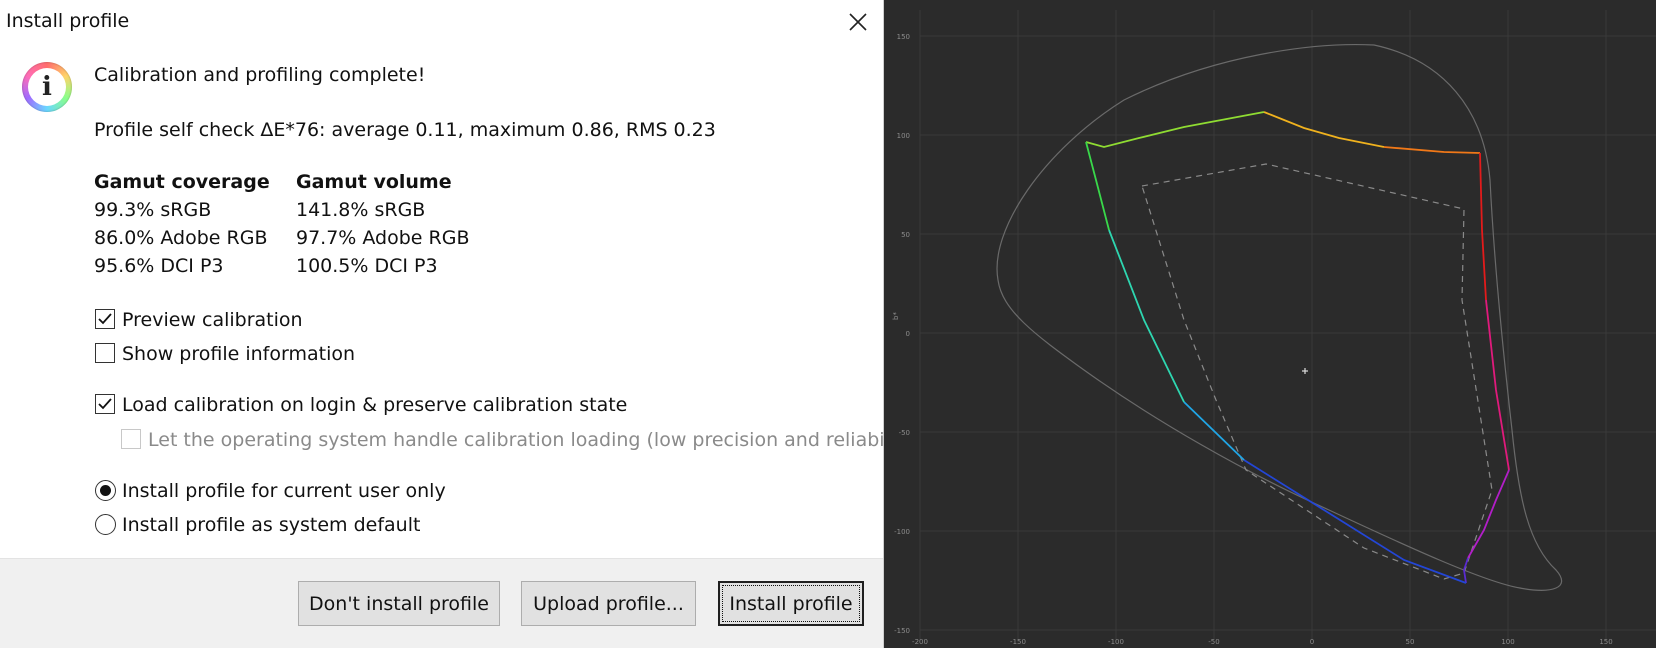 This screenshot has height=648, width=1656. Describe the element at coordinates (238, 354) in the screenshot. I see `show-profile-info-label: Show profile information` at that location.